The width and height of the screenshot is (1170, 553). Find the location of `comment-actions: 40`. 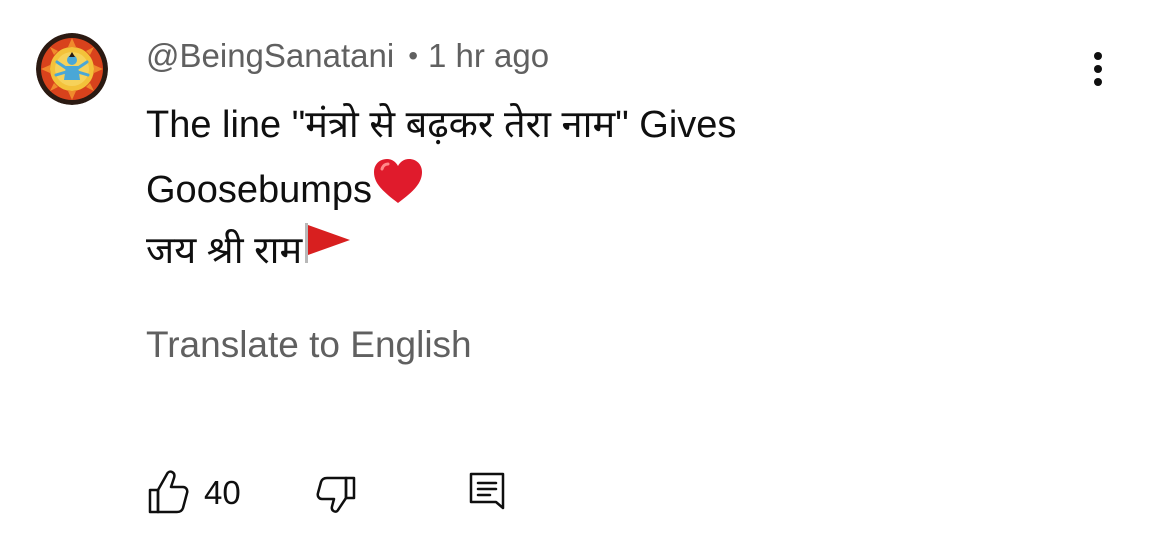

comment-actions: 40 is located at coordinates (346, 492).